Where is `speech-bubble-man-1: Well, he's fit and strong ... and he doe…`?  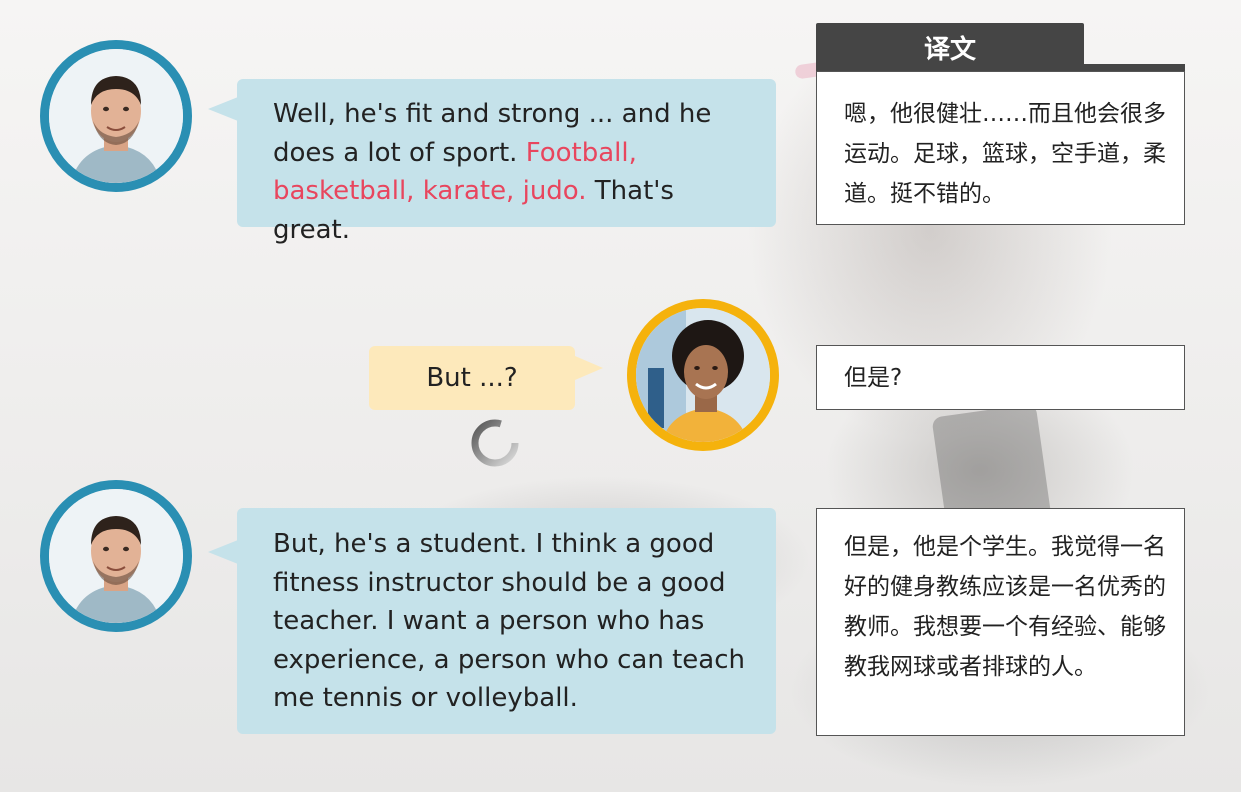 speech-bubble-man-1: Well, he's fit and strong ... and he doe… is located at coordinates (506, 162).